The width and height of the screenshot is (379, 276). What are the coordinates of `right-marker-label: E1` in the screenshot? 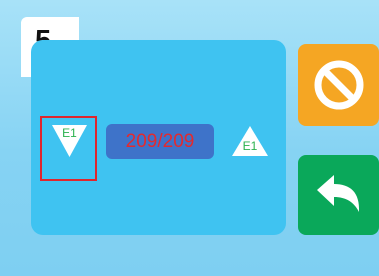 It's located at (250, 146).